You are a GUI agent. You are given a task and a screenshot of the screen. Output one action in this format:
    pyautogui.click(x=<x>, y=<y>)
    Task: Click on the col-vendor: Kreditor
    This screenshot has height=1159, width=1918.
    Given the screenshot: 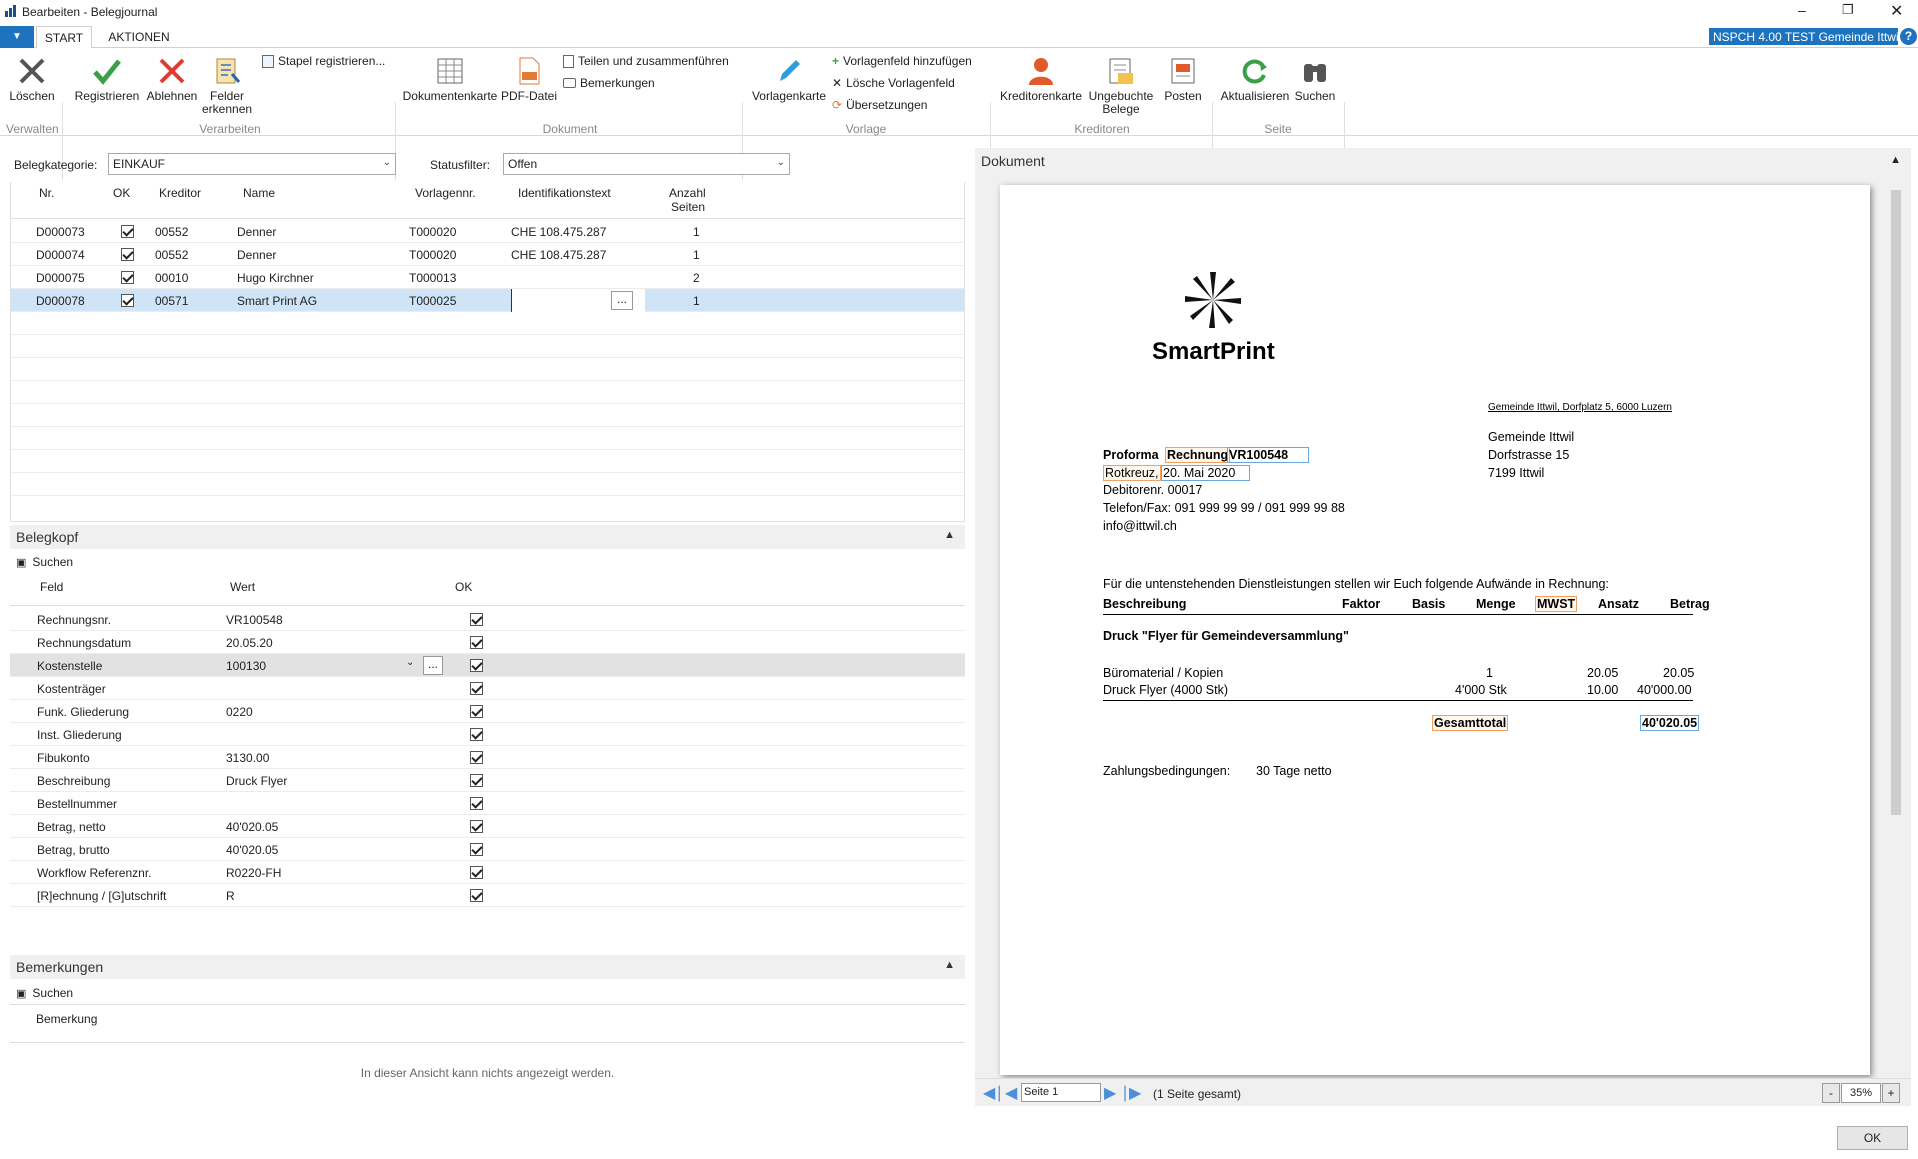 What is the action you would take?
    pyautogui.click(x=180, y=193)
    